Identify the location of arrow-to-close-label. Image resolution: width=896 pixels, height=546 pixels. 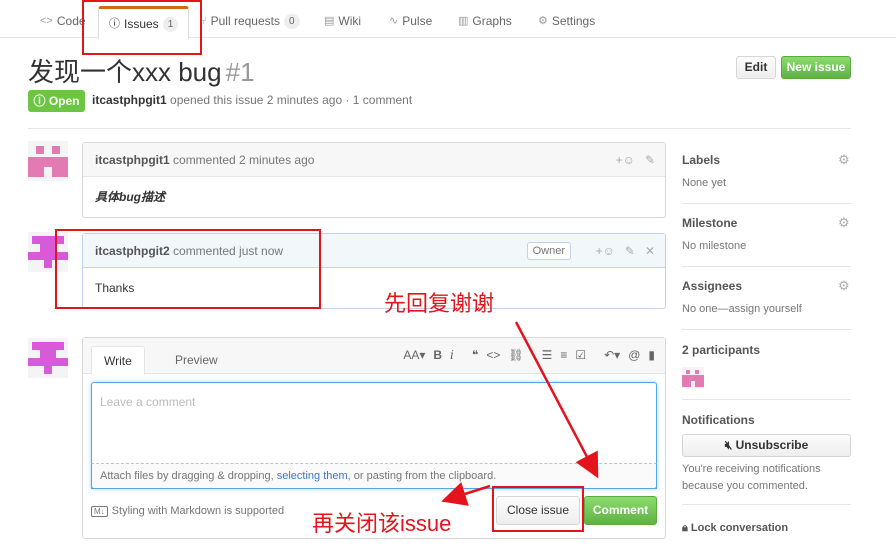
(466, 494).